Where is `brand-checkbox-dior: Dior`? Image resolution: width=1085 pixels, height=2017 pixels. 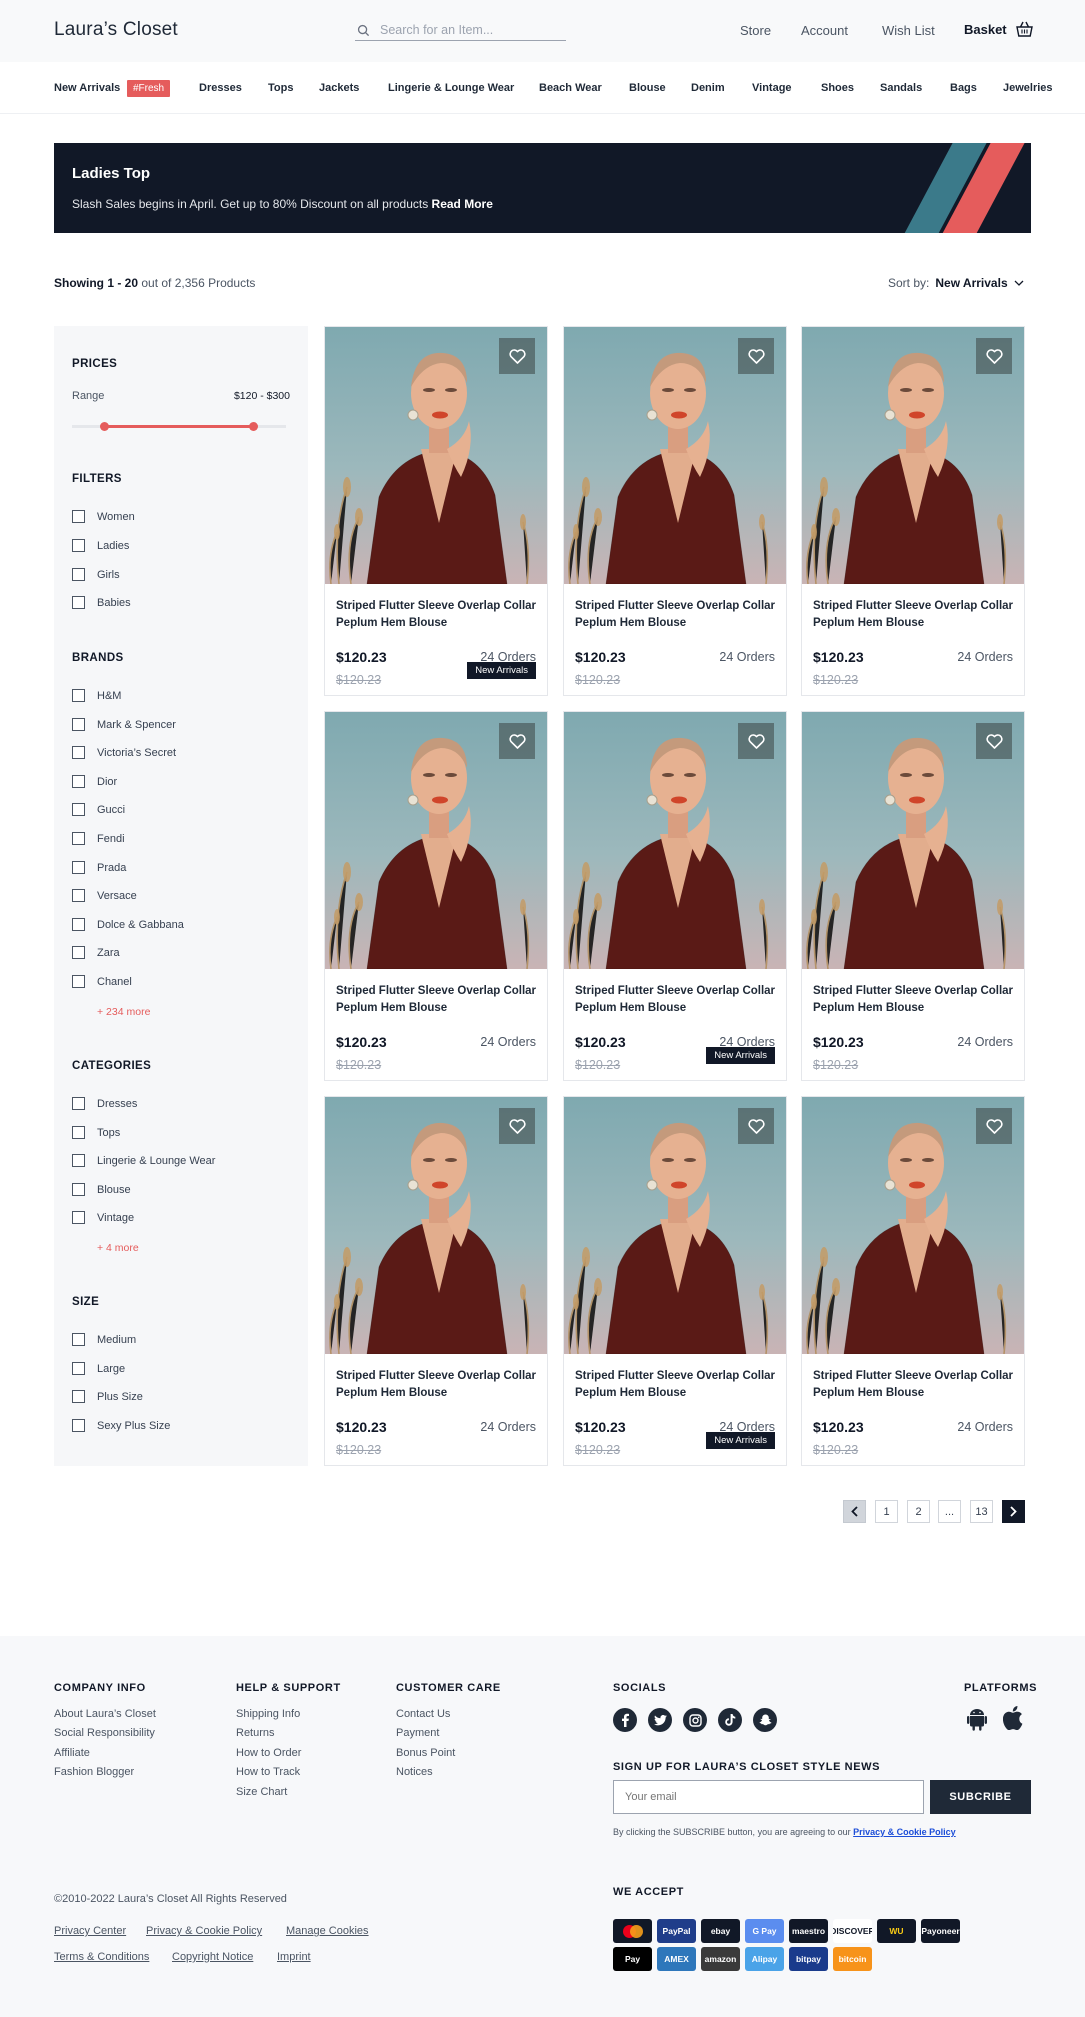 brand-checkbox-dior: Dior is located at coordinates (94, 781).